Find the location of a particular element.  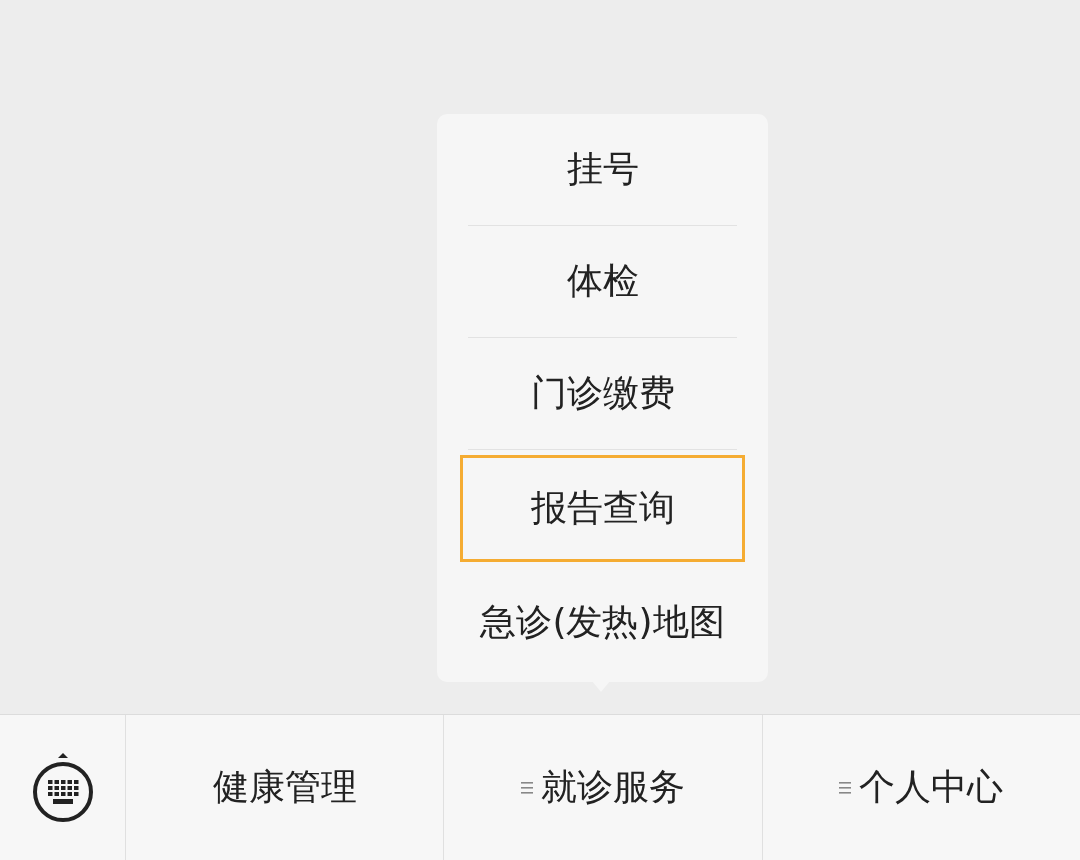

menu-item: 报告查询 is located at coordinates (602, 508).